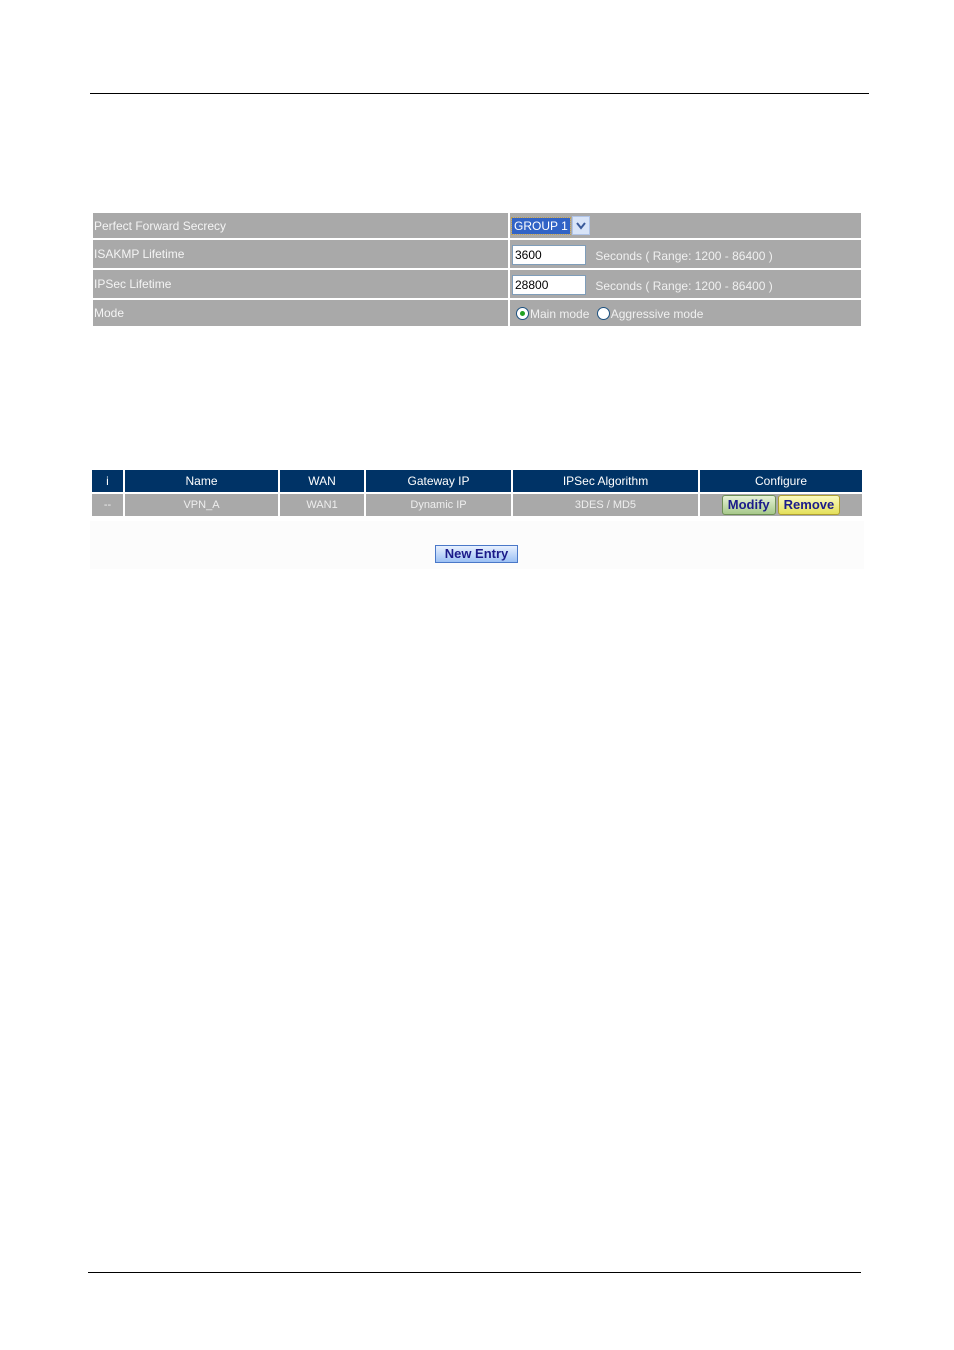 Image resolution: width=954 pixels, height=1350 pixels. Describe the element at coordinates (438, 505) in the screenshot. I see `cell-gateway-ip: Dynamic IP` at that location.